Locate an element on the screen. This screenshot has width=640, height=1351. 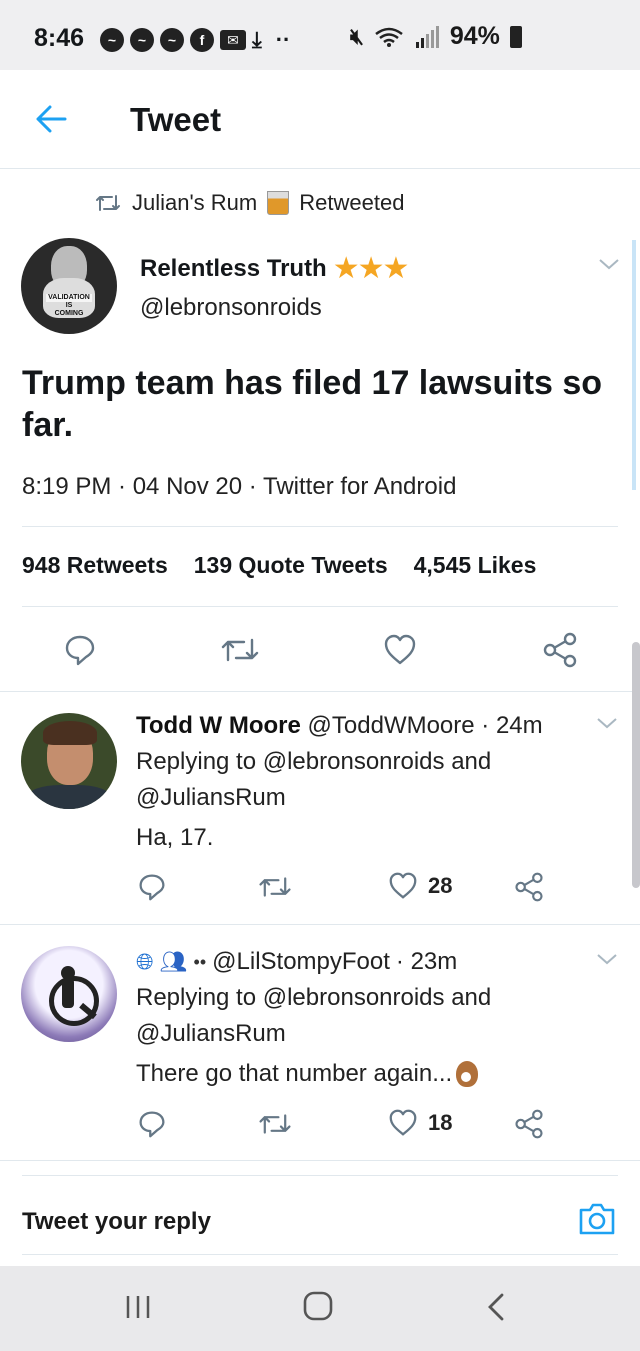
reply-time: · 24m is located at coordinates (512, 725).